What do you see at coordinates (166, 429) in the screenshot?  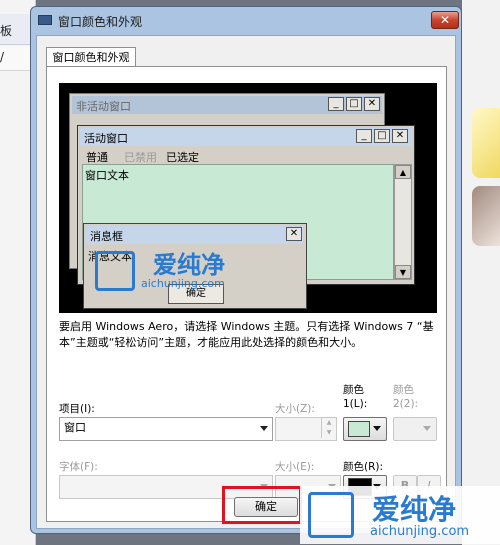 I see `item-select: 窗口` at bounding box center [166, 429].